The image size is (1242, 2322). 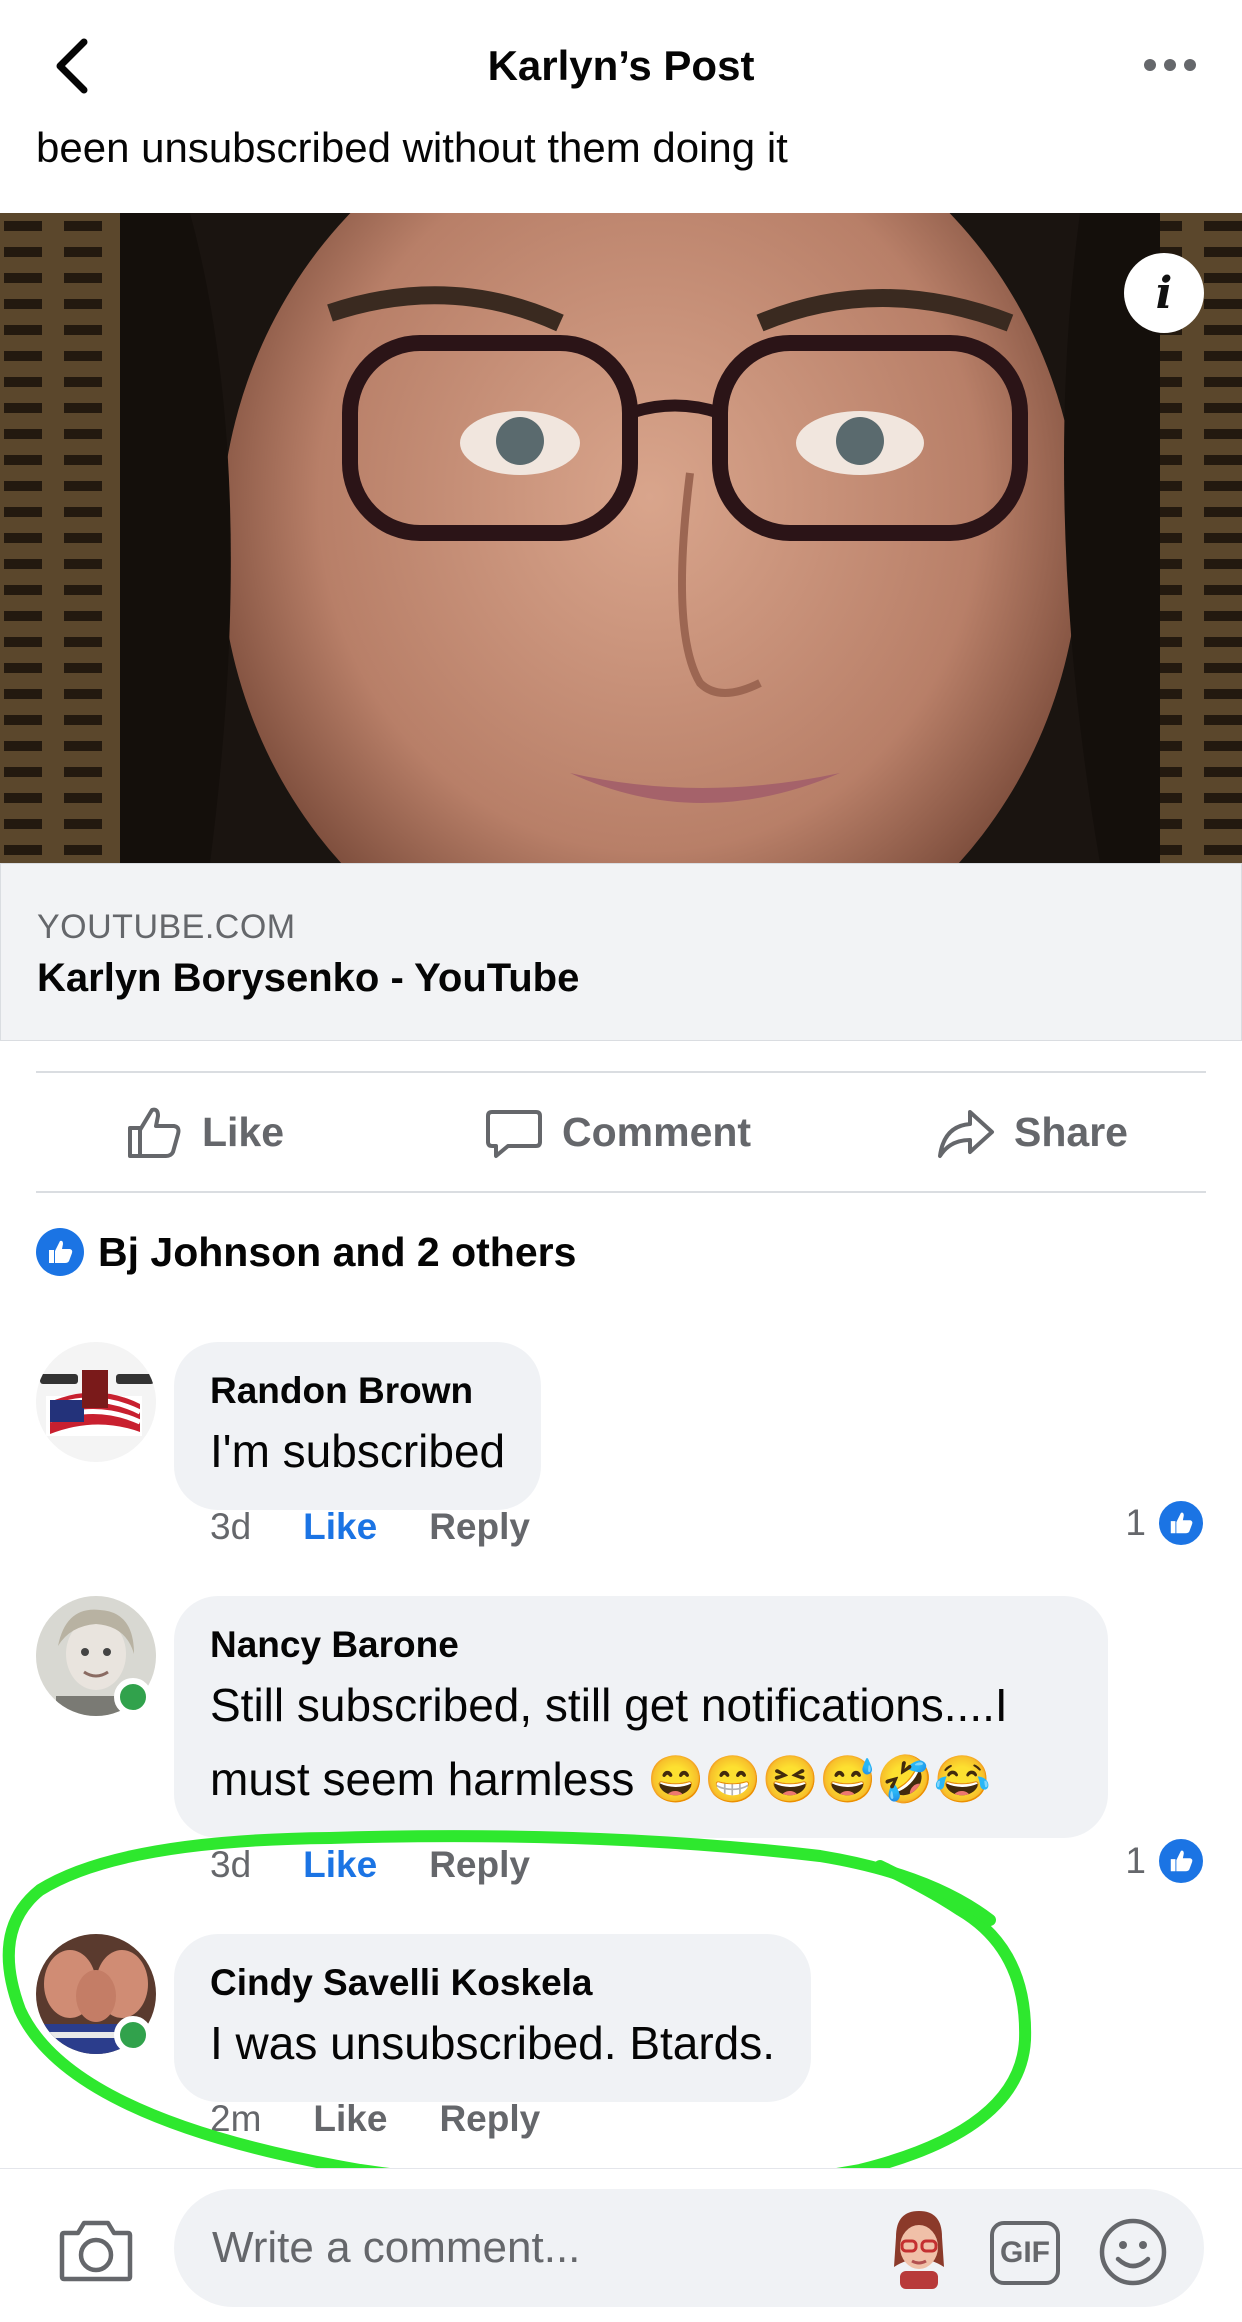 What do you see at coordinates (514, 1134) in the screenshot?
I see `comment-bubble-icon` at bounding box center [514, 1134].